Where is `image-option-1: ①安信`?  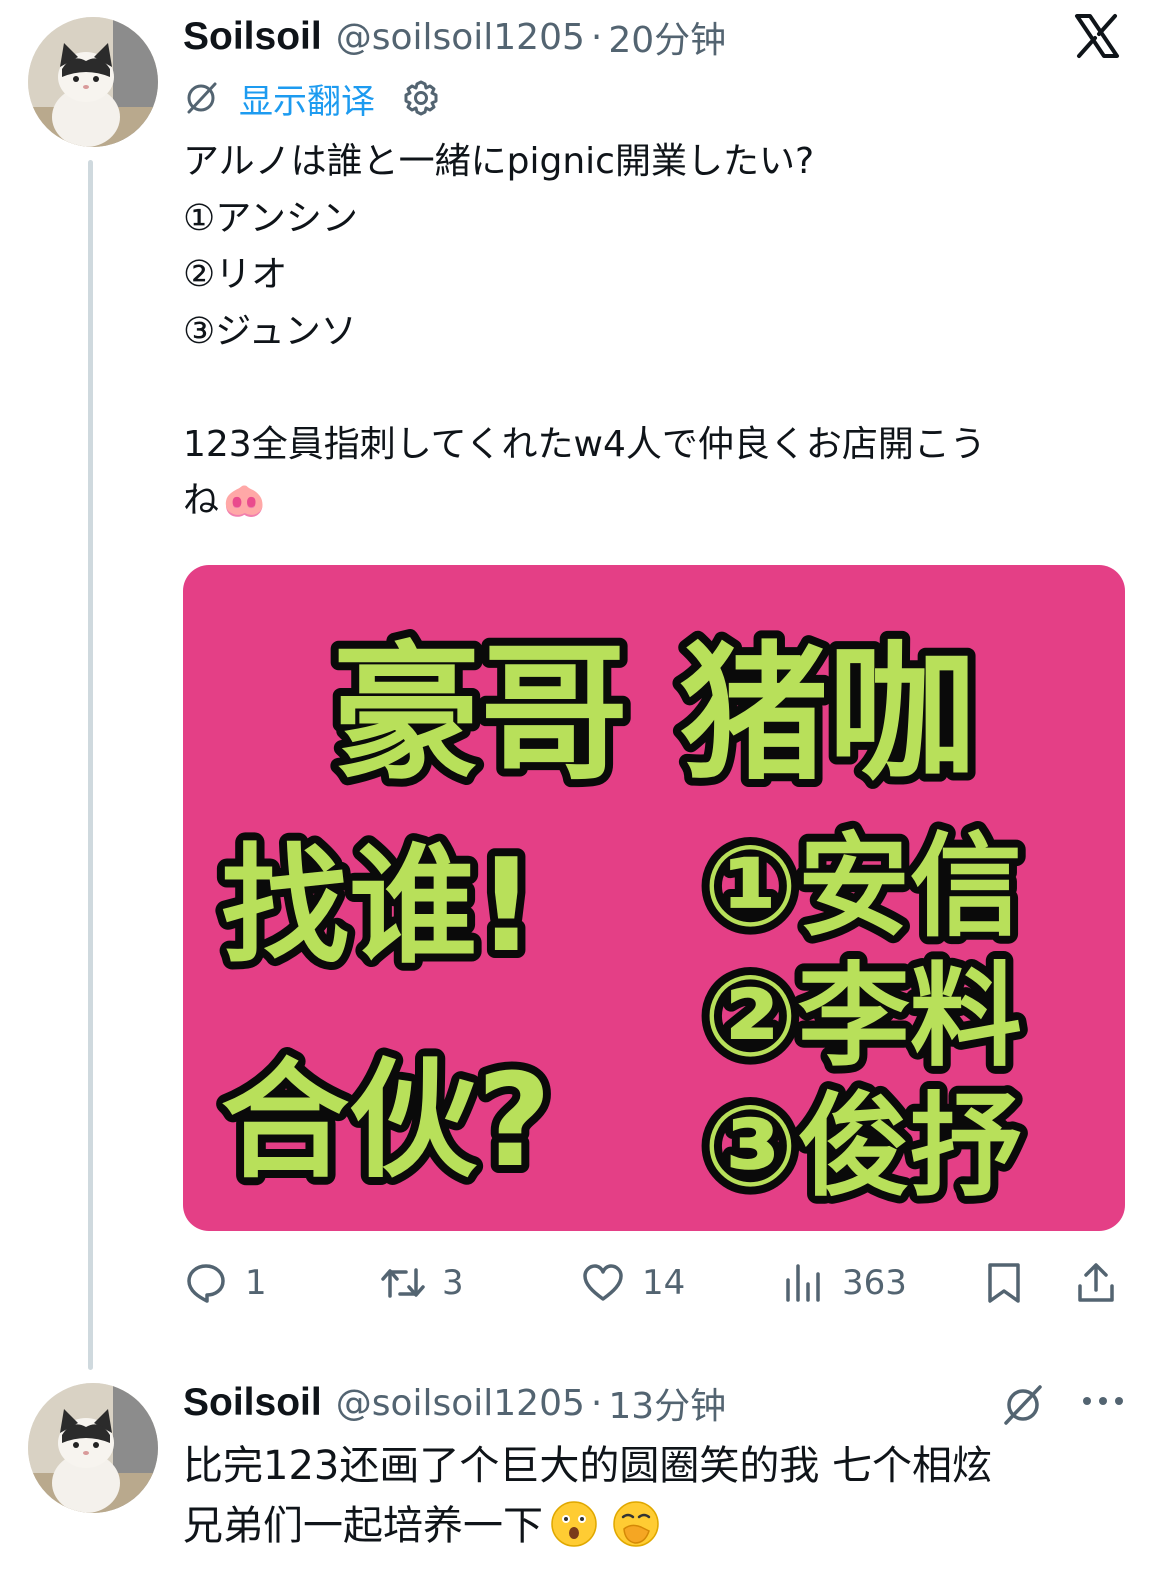
image-option-1: ①安信 is located at coordinates (862, 887).